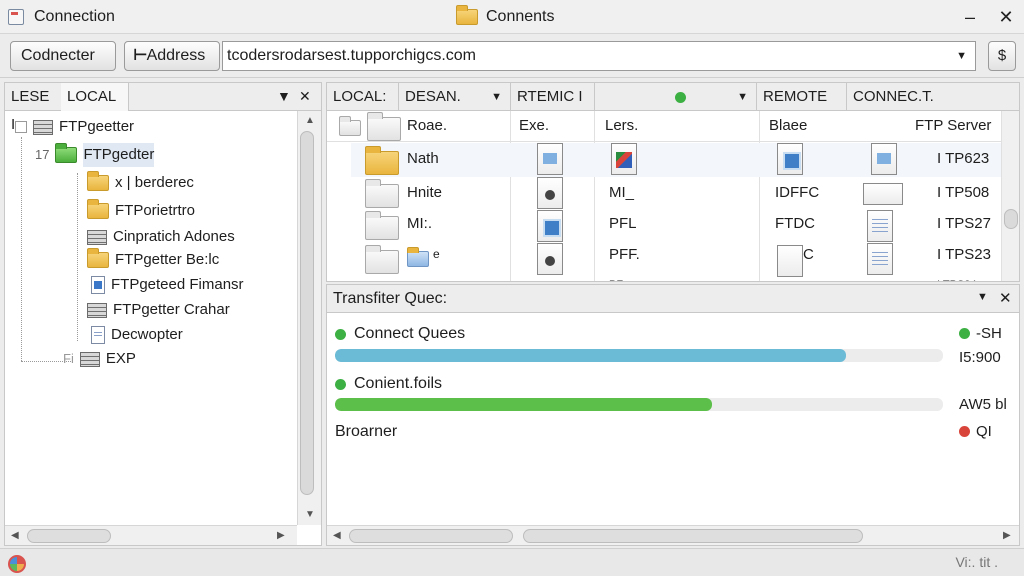 This screenshot has height=576, width=1024. What do you see at coordinates (553, 97) in the screenshot?
I see `column-header: RTEMIC I` at bounding box center [553, 97].